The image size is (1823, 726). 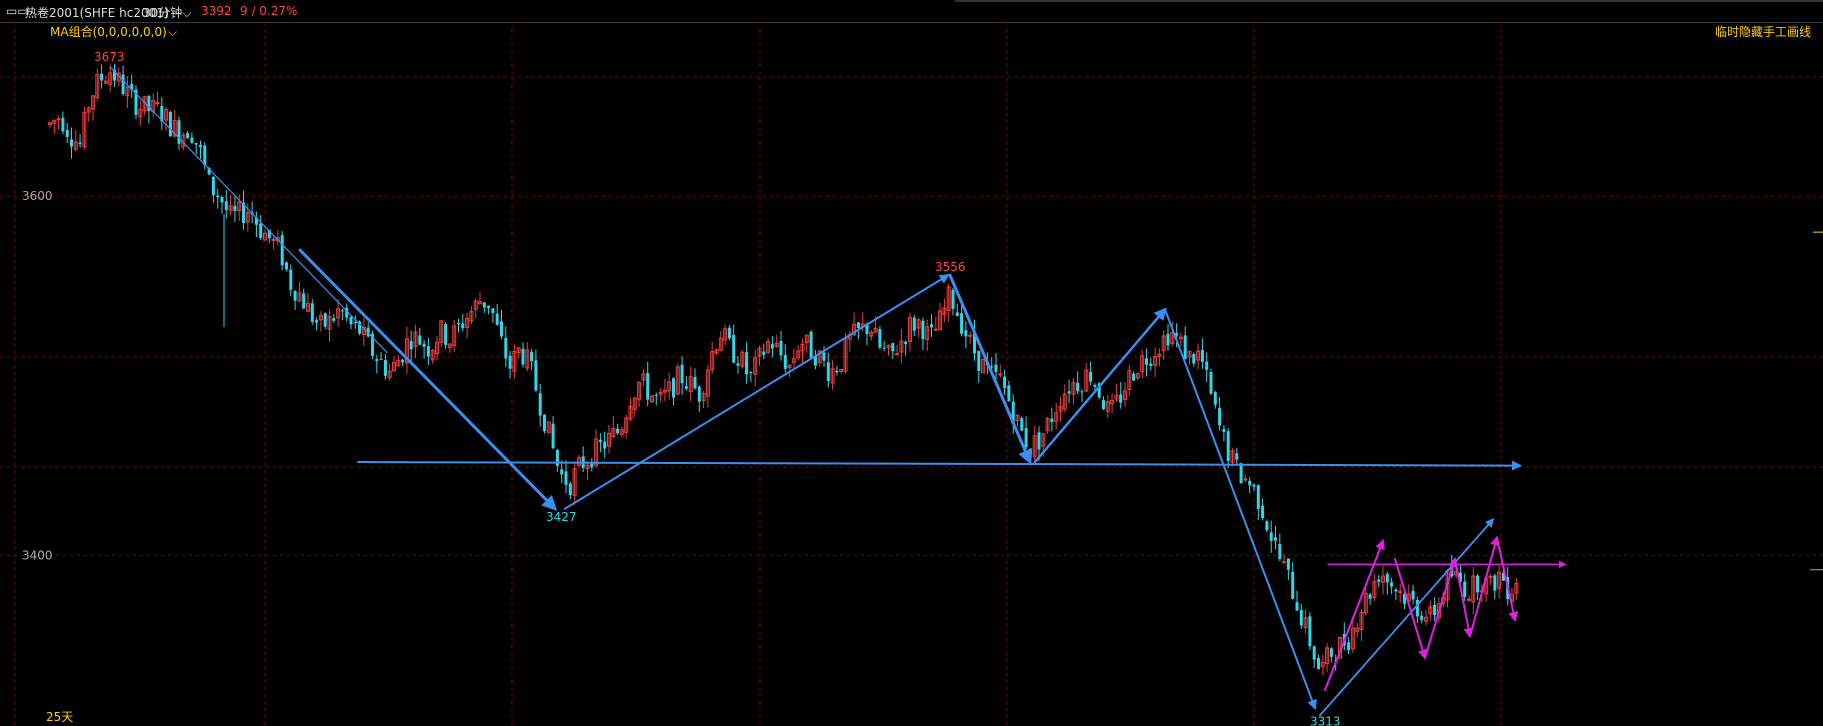 What do you see at coordinates (172, 32) in the screenshot?
I see `chevron-down-icon: ⌵` at bounding box center [172, 32].